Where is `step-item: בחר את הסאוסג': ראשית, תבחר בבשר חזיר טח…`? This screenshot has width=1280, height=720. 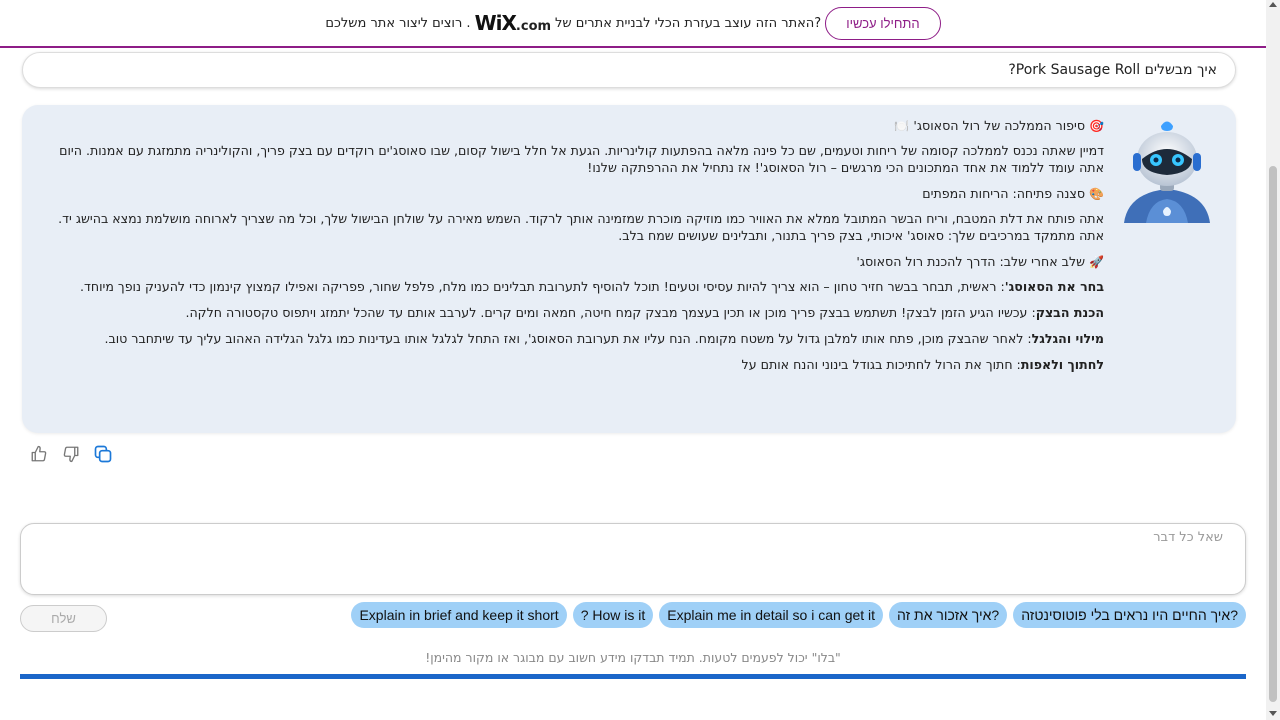
step-item: בחר את הסאוסג': ראשית, תבחר בבשר חזיר טח… is located at coordinates (579, 286).